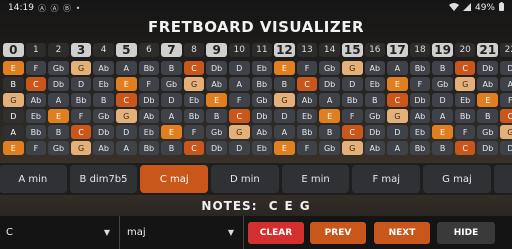  What do you see at coordinates (402, 233) in the screenshot?
I see `next-button: NEXT` at bounding box center [402, 233].